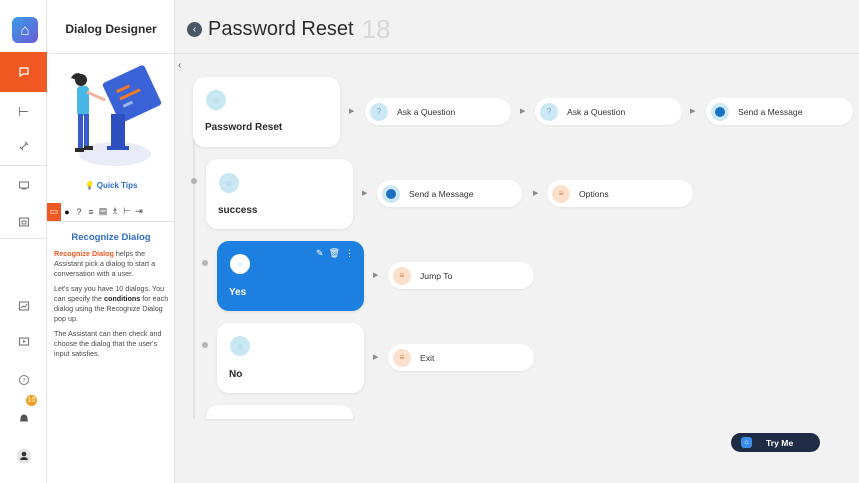 The height and width of the screenshot is (483, 859). What do you see at coordinates (115, 212) in the screenshot?
I see `tip-entity-icon: ♗` at bounding box center [115, 212].